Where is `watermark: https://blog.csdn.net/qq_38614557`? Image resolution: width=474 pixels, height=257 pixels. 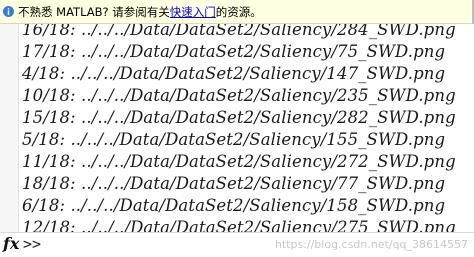 watermark: https://blog.csdn.net/qq_38614557 is located at coordinates (371, 244).